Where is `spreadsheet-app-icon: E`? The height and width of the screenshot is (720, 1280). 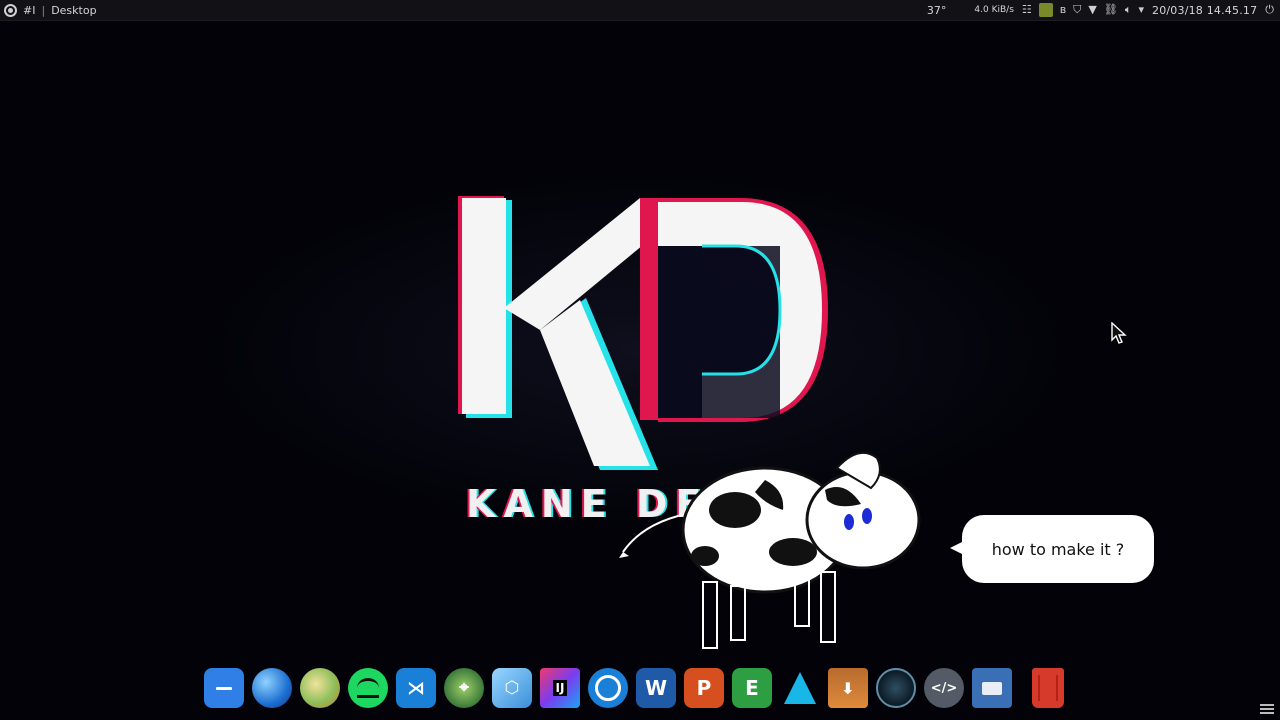
spreadsheet-app-icon: E is located at coordinates (752, 688).